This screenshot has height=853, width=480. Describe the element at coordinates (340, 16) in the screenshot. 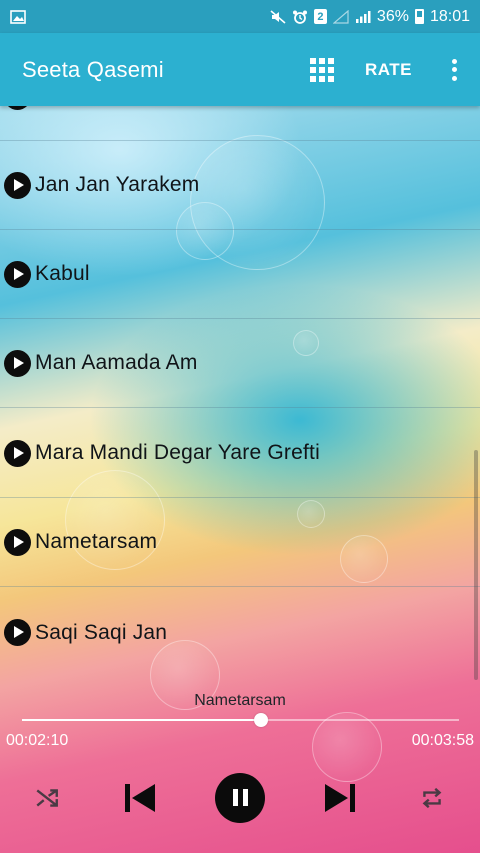

I see `no-signal-icon` at that location.